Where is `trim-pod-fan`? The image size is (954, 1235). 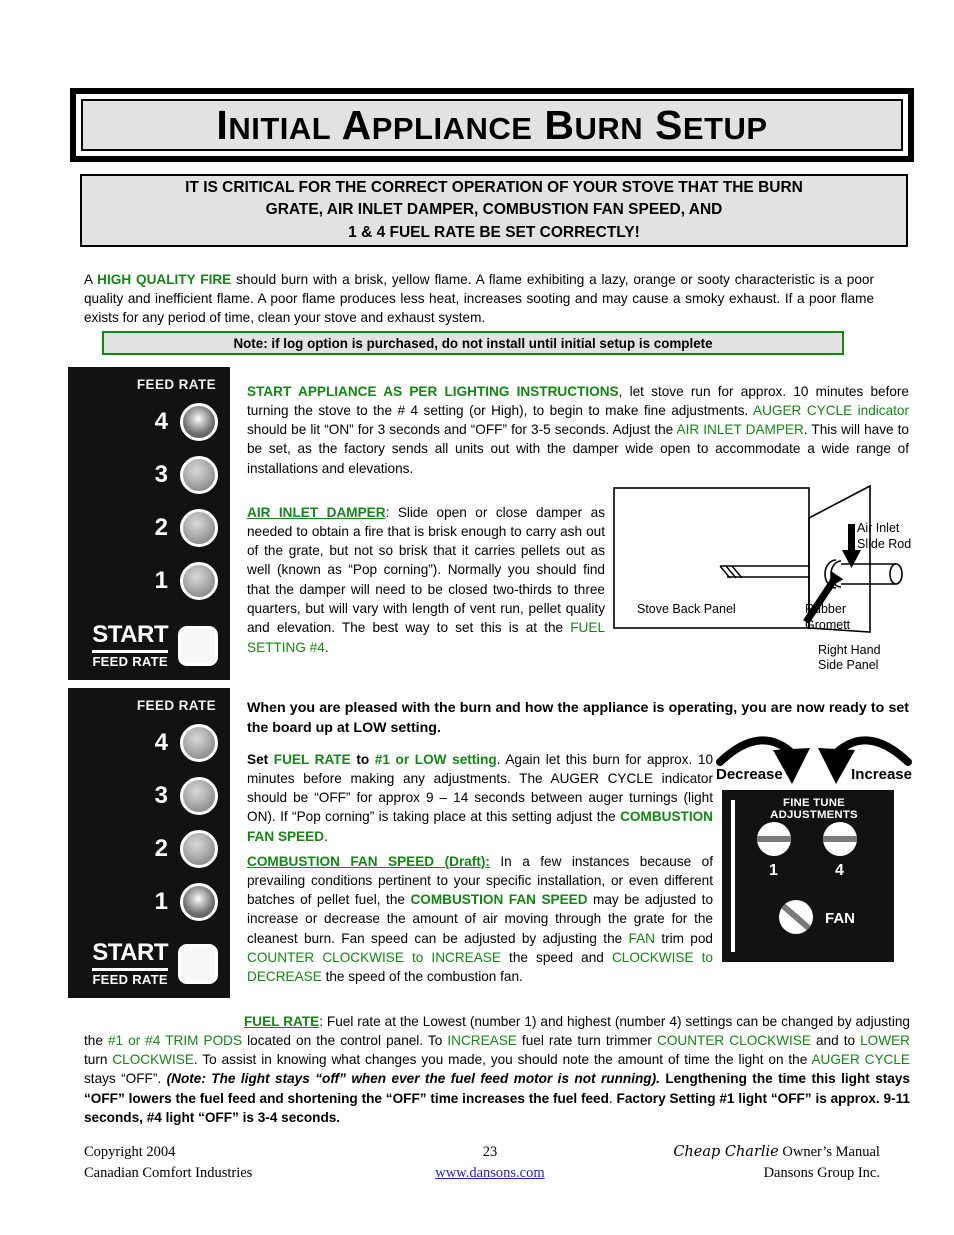 trim-pod-fan is located at coordinates (796, 917).